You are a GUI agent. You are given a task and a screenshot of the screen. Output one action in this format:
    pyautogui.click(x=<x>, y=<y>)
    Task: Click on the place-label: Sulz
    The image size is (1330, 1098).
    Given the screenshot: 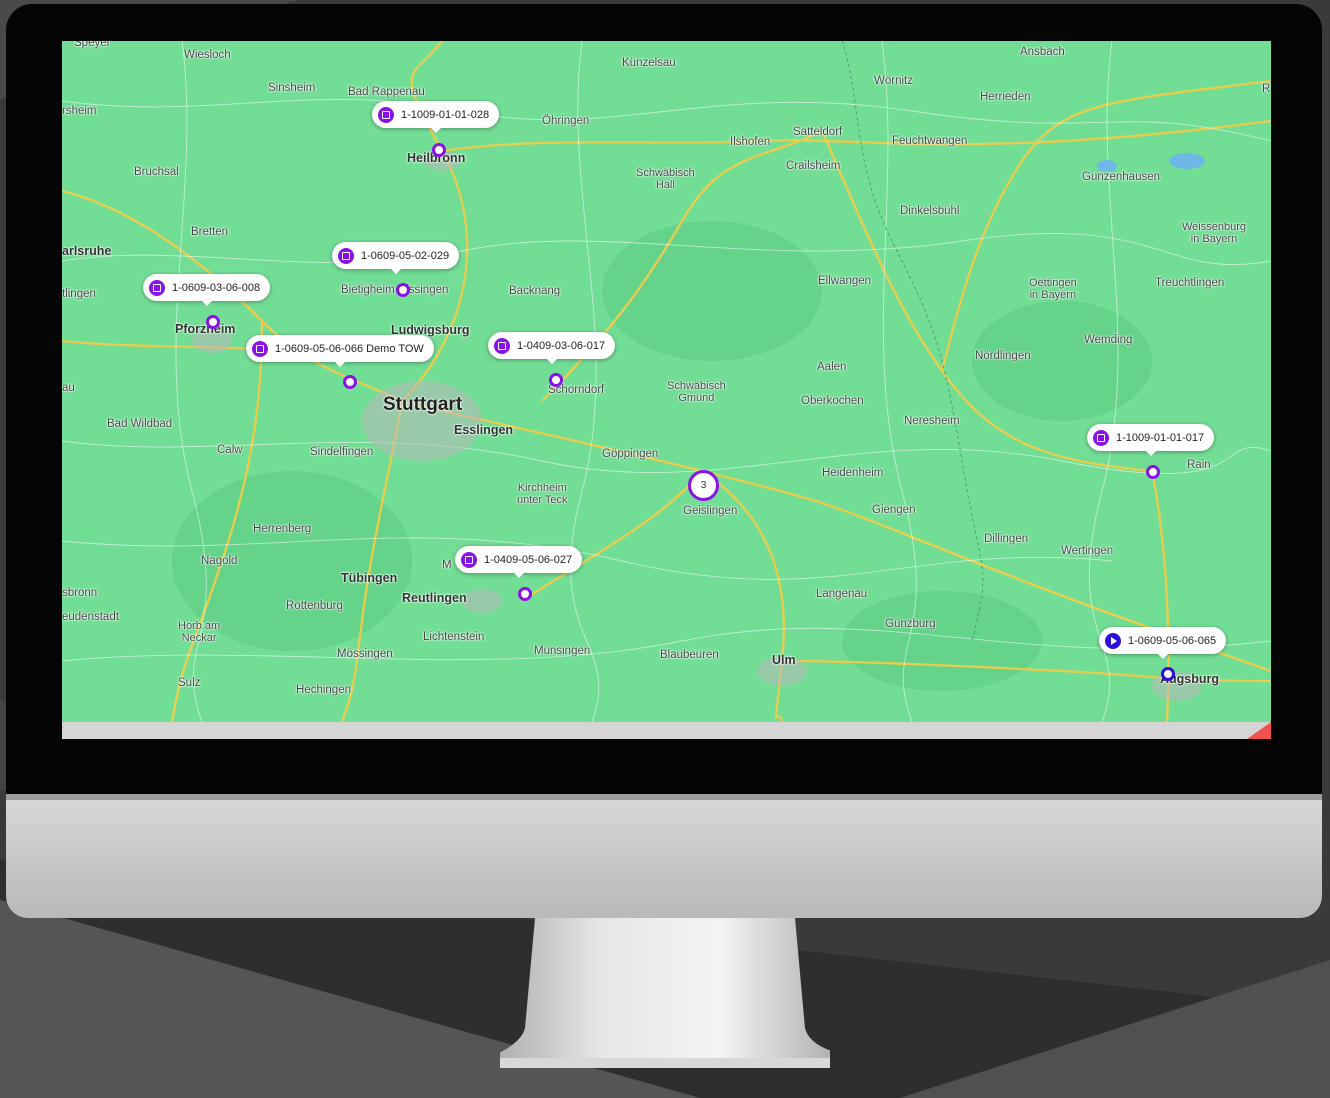 What is the action you would take?
    pyautogui.click(x=189, y=683)
    